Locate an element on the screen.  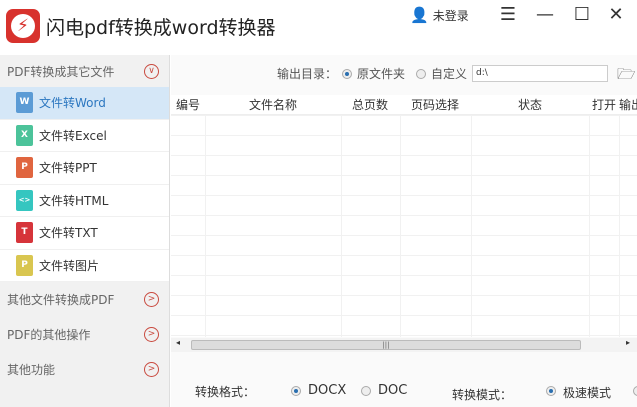
sidebar-item-word: W 文件转Word is located at coordinates (84, 103).